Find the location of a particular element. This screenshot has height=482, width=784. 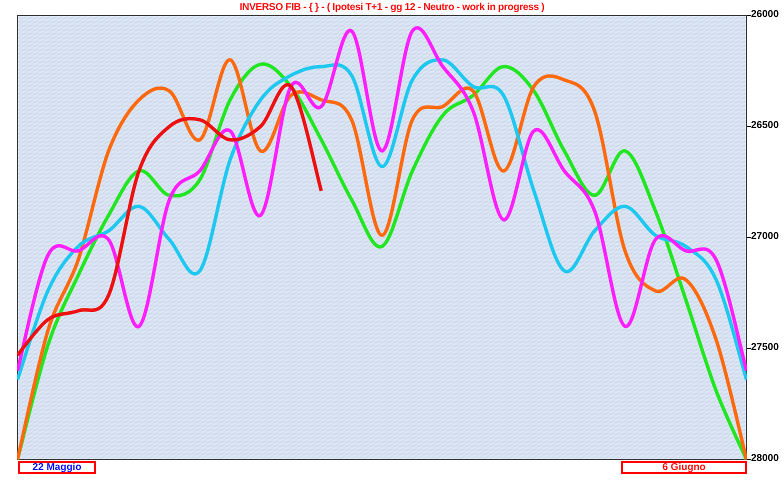

axis-label: 27500 is located at coordinates (765, 348).